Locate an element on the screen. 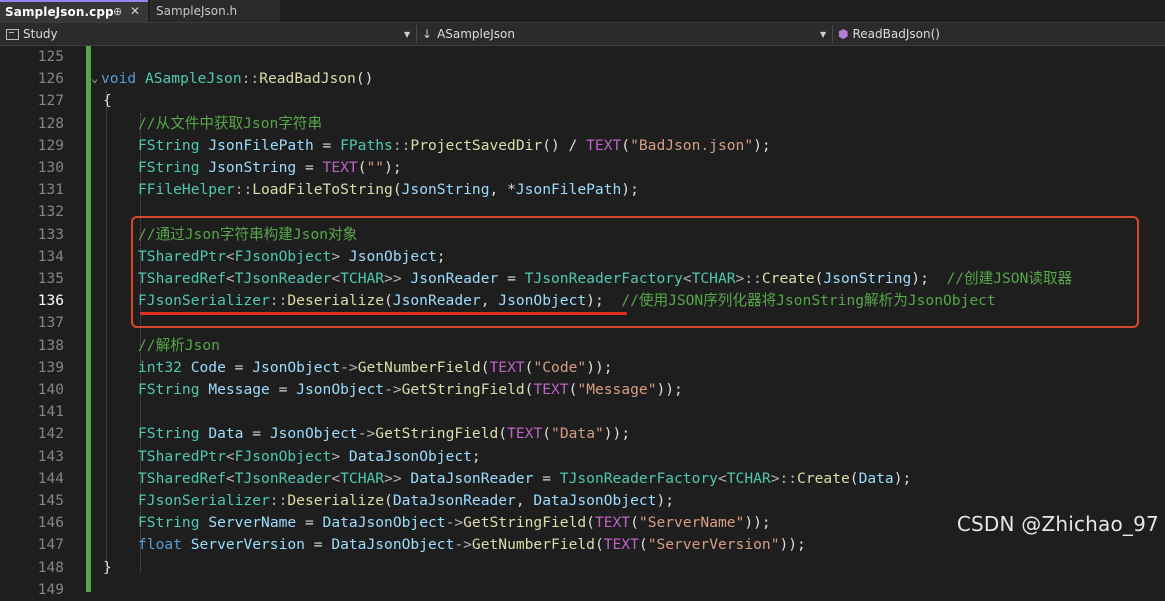 The image size is (1165, 601). line-number: 148 is located at coordinates (50, 567).